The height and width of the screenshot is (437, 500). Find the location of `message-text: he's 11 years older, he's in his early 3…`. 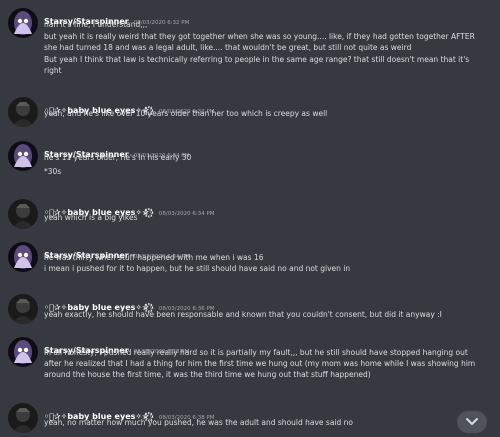

message-text: he's 11 years older, he's in his early 3… is located at coordinates (118, 157).